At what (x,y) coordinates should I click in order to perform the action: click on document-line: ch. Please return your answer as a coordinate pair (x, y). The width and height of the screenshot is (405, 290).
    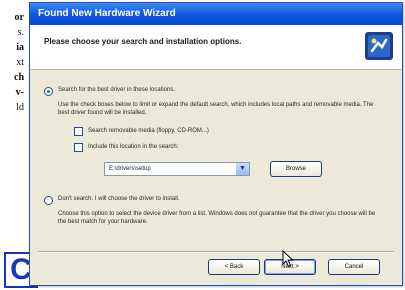
    Looking at the image, I should click on (19, 77).